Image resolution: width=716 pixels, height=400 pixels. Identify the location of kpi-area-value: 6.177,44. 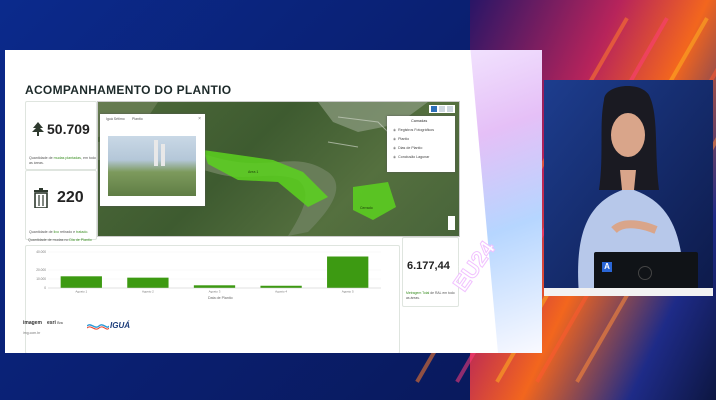
(428, 266).